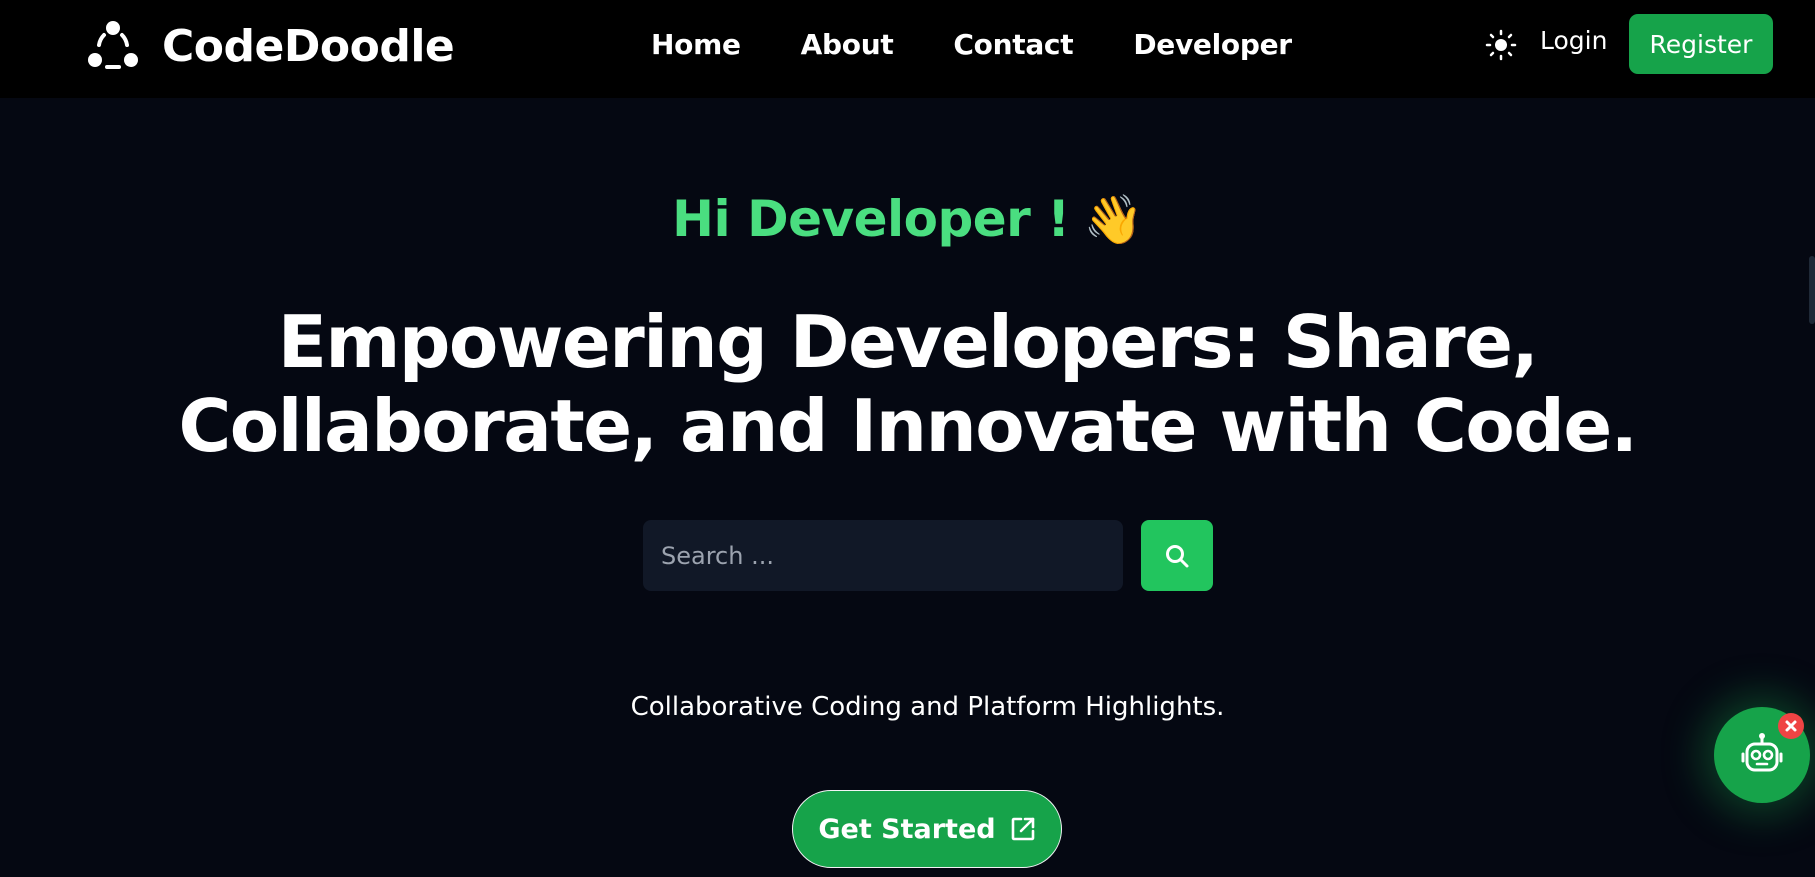  What do you see at coordinates (1573, 40) in the screenshot?
I see `login-link: Login` at bounding box center [1573, 40].